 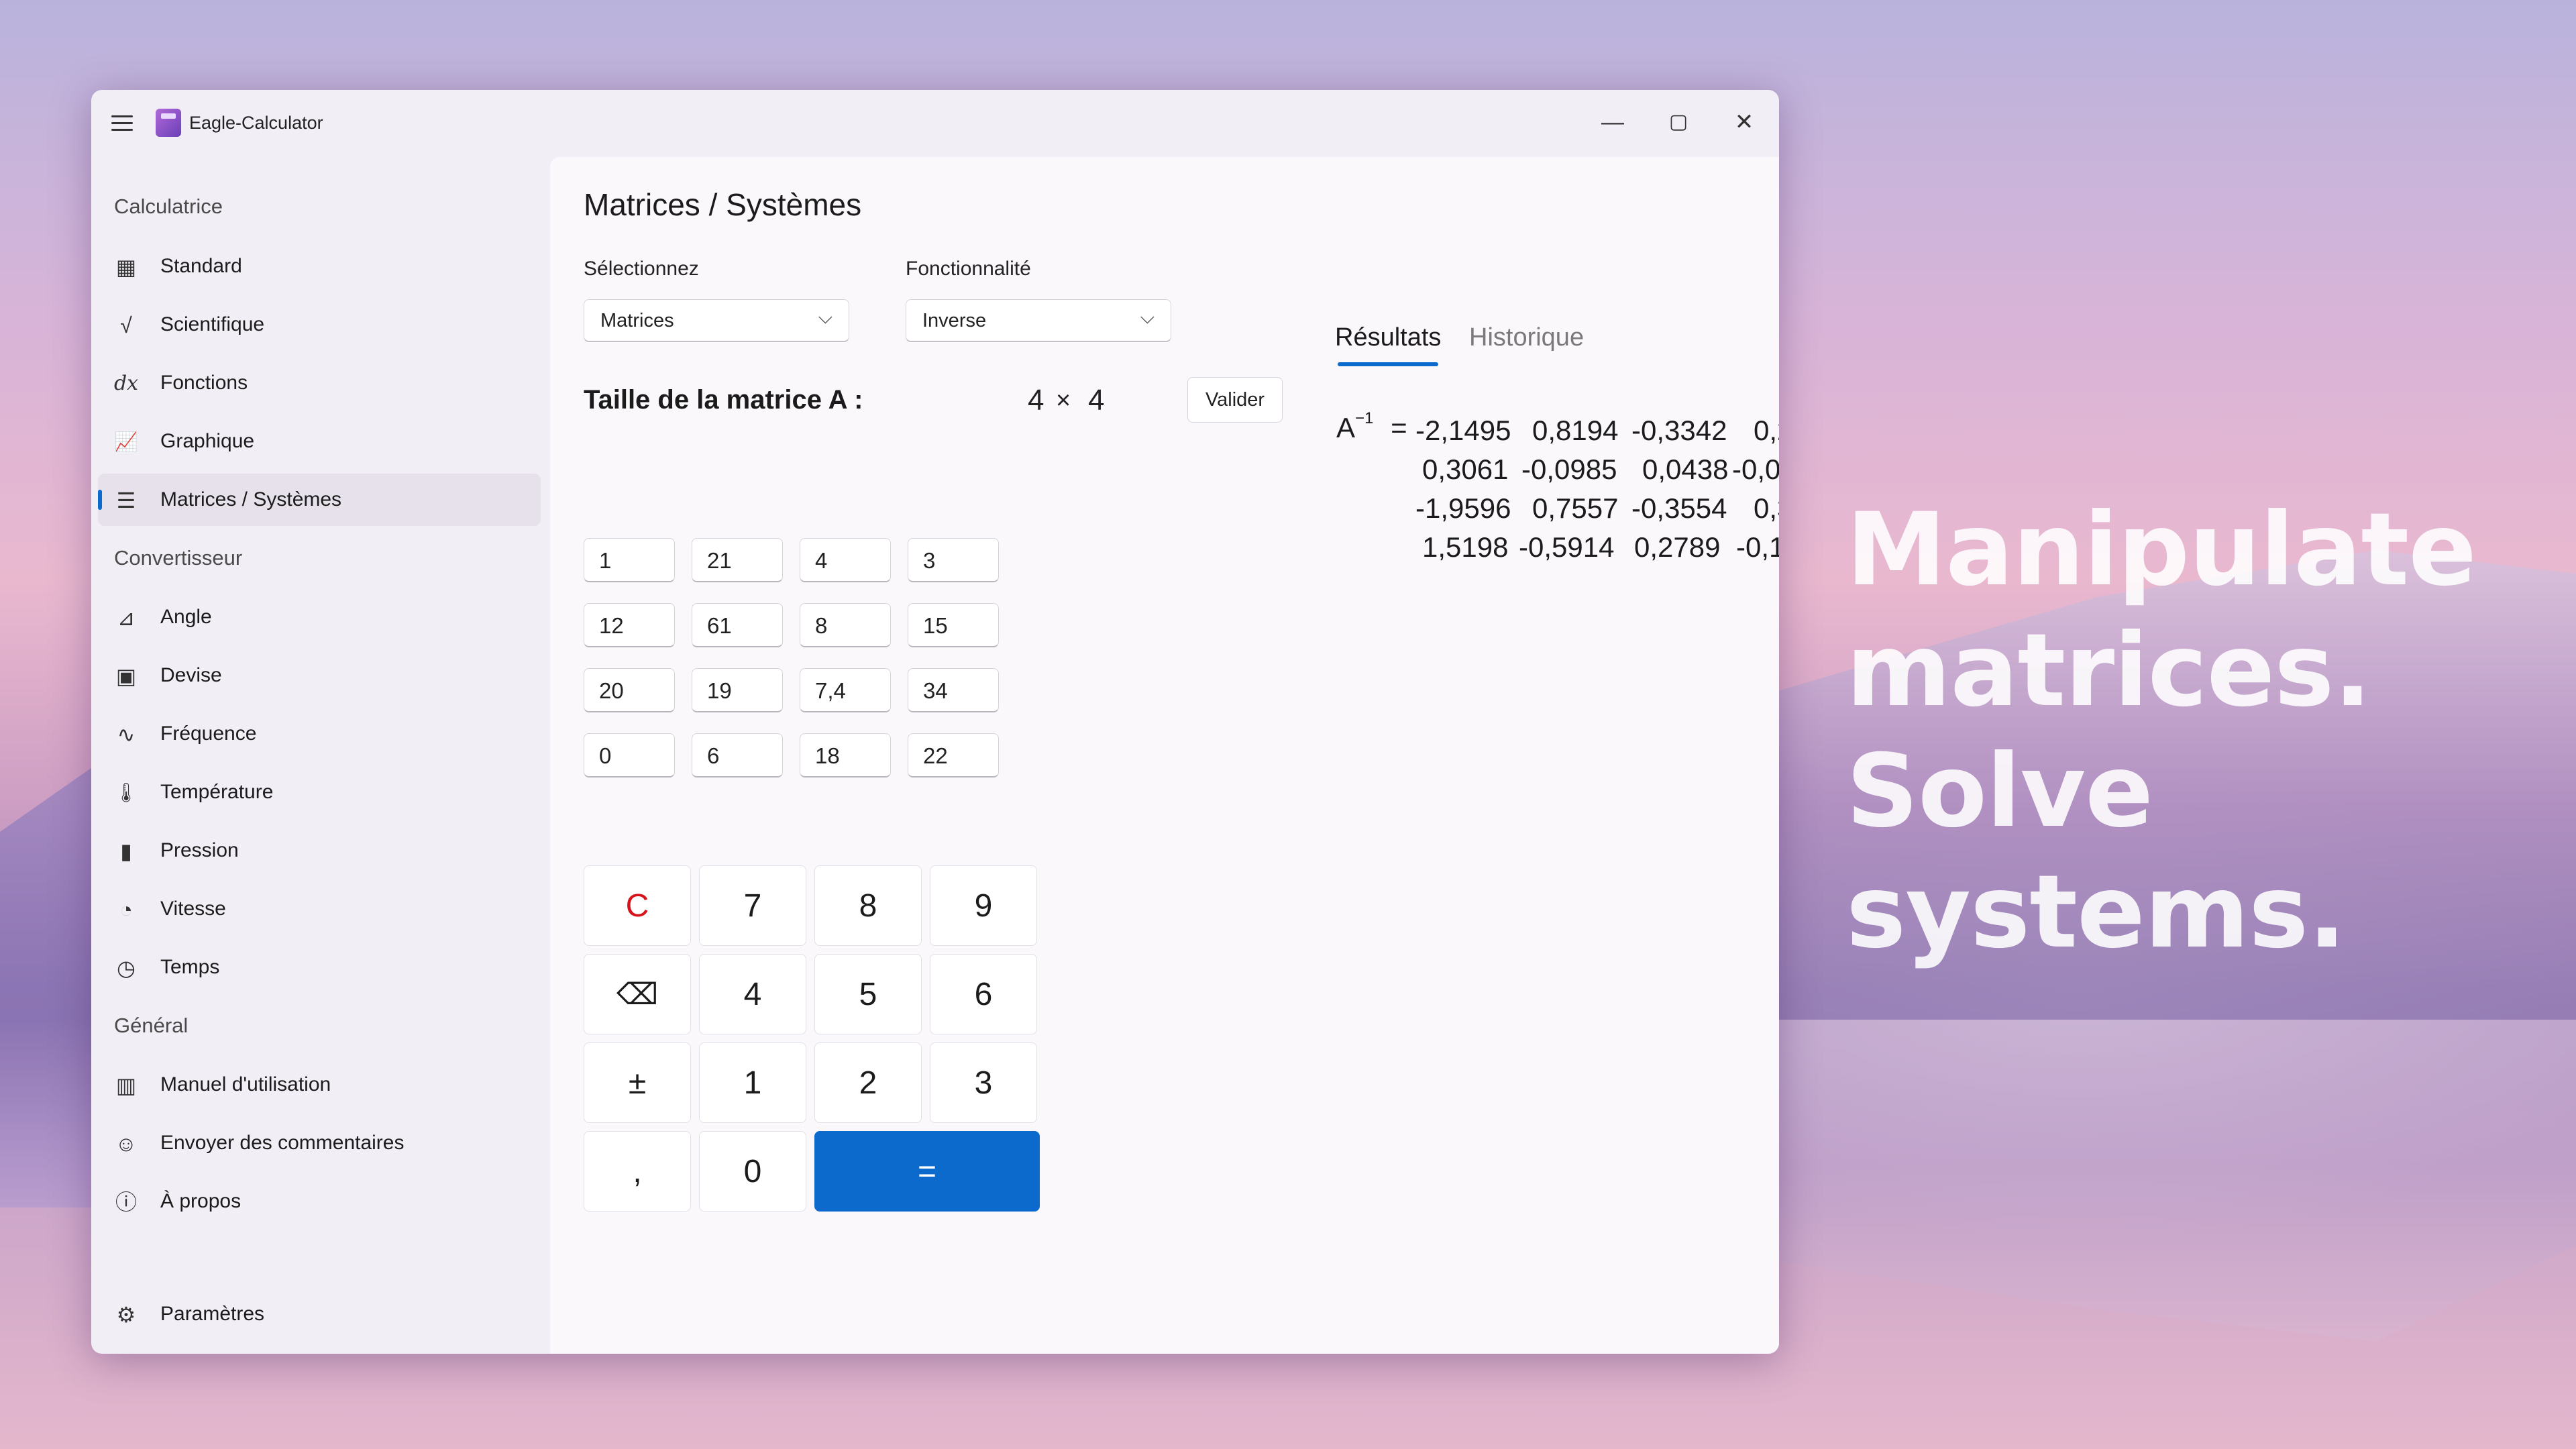 What do you see at coordinates (927, 1171) in the screenshot?
I see `equals-button: =` at bounding box center [927, 1171].